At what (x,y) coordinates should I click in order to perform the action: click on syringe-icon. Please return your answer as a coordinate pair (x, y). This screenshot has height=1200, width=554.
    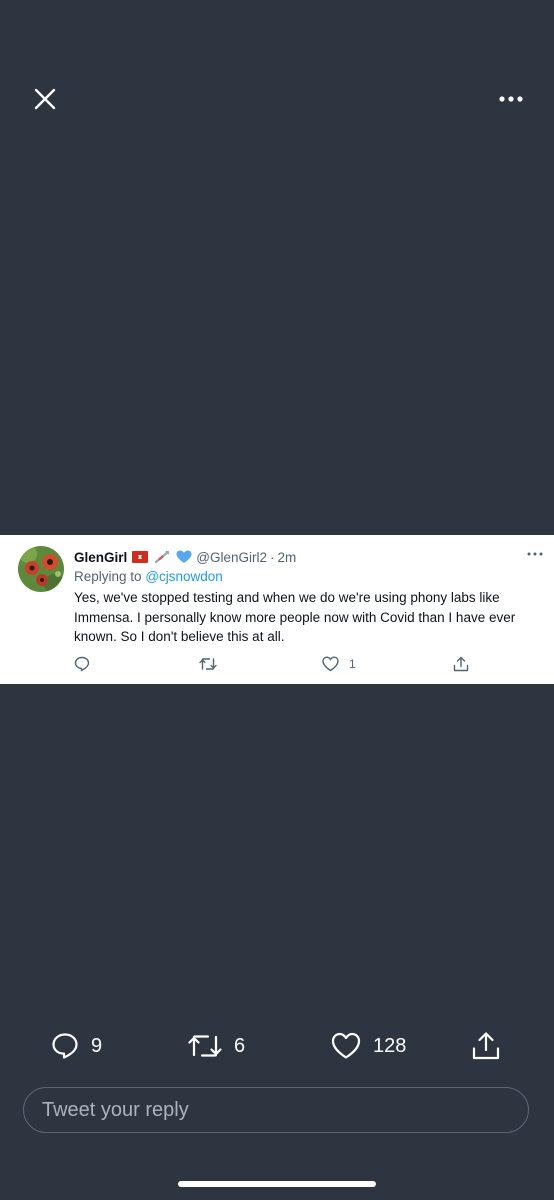
    Looking at the image, I should click on (162, 557).